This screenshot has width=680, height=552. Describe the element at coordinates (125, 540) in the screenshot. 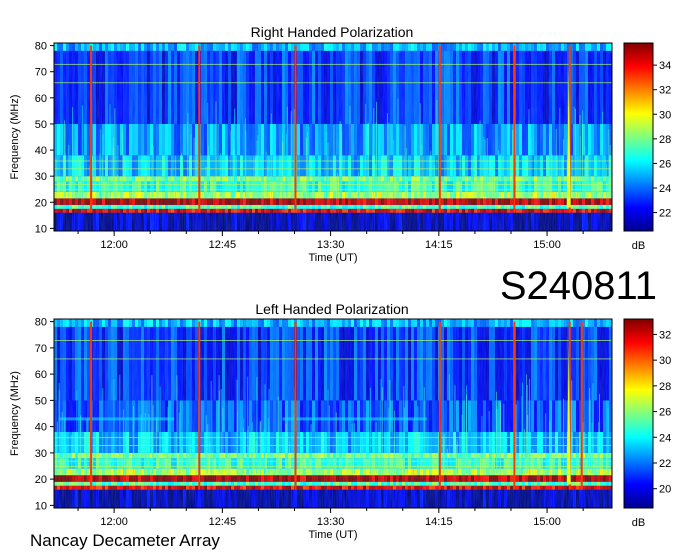

I see `footer-label: Nancay Decameter Array` at that location.